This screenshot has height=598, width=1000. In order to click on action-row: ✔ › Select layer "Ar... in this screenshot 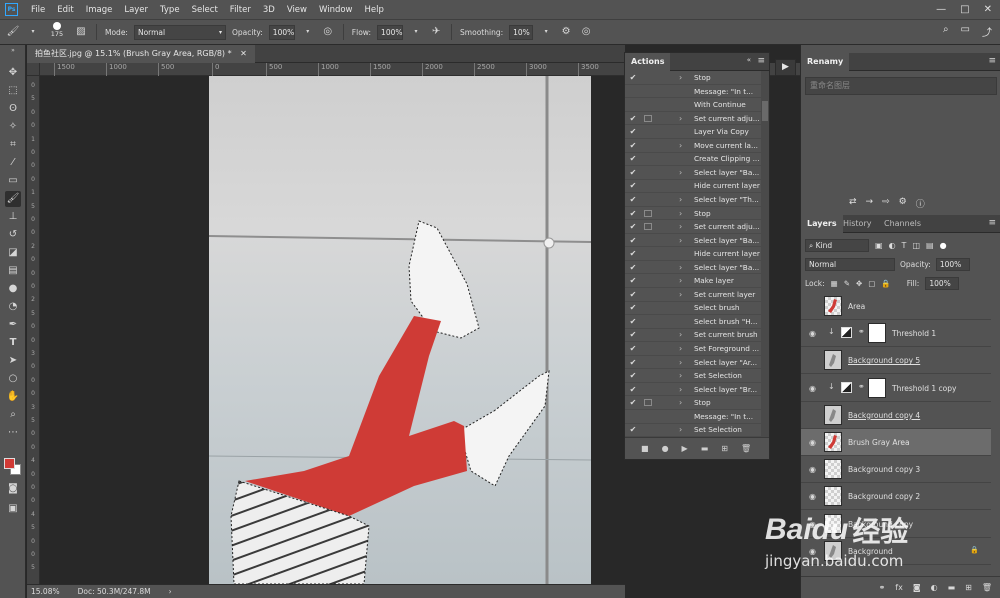, I will do `click(693, 363)`.